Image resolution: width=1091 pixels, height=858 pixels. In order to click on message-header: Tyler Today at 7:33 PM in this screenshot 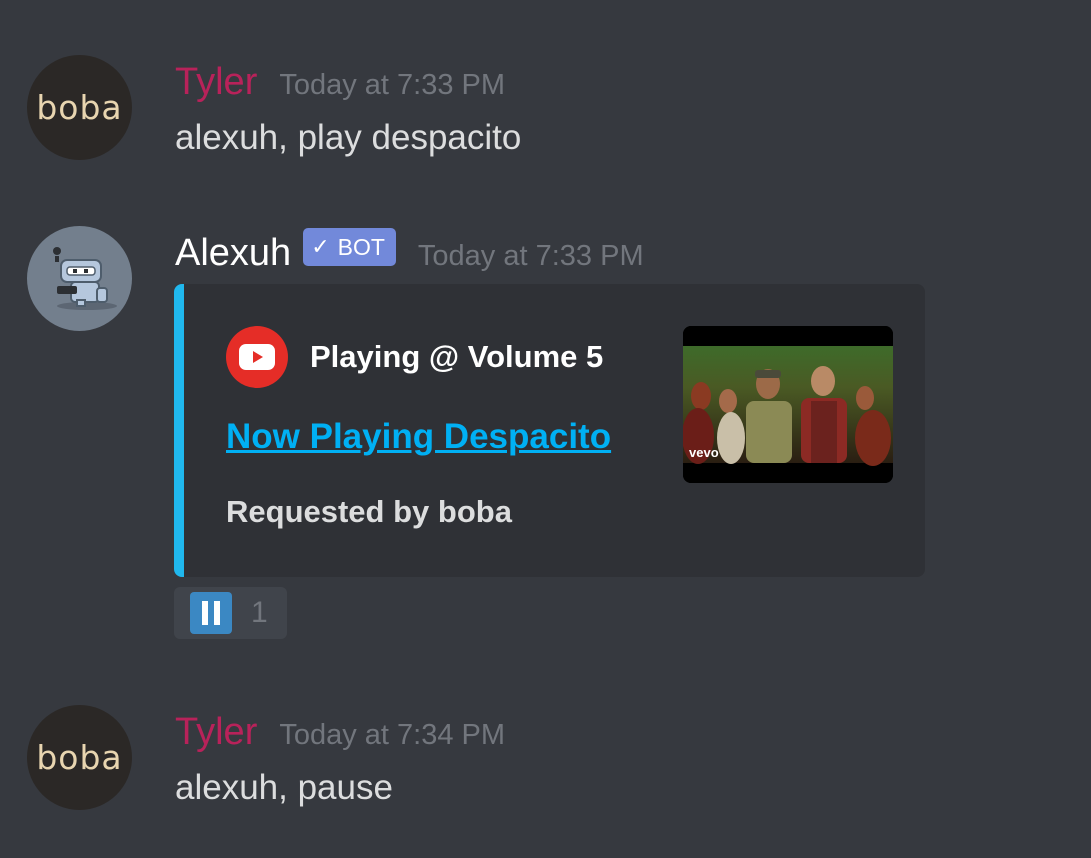, I will do `click(340, 82)`.